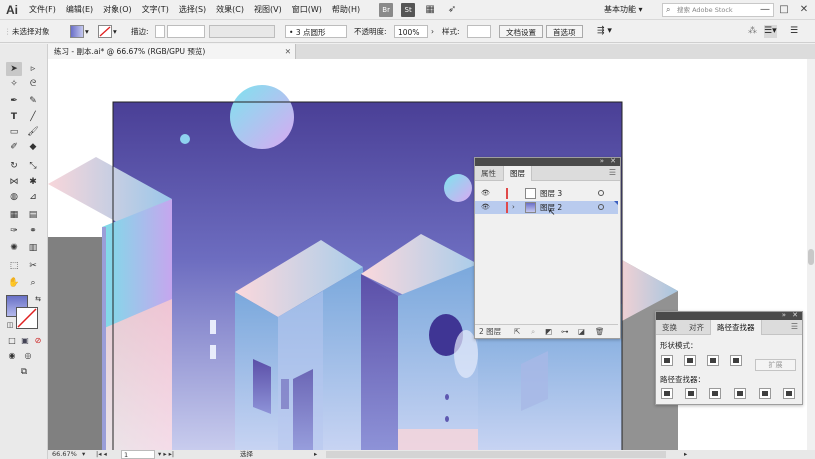 The width and height of the screenshot is (815, 459). I want to click on draw-inside-icon: ◎, so click(28, 356).